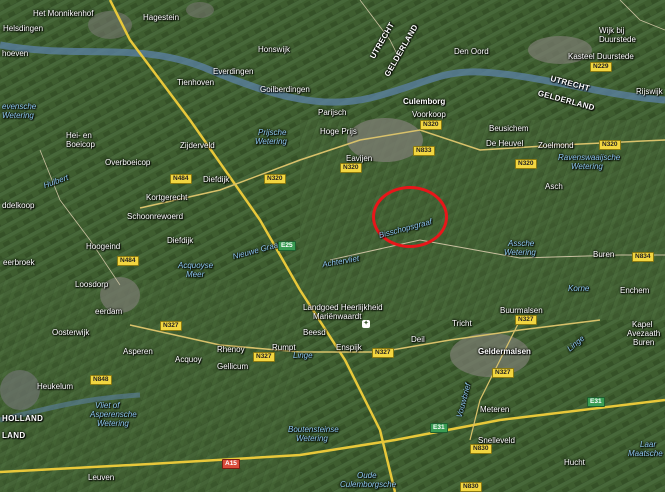 This screenshot has height=492, width=665. What do you see at coordinates (601, 56) in the screenshot?
I see `label-kasteel-duurstede: Kasteel Duurstede` at bounding box center [601, 56].